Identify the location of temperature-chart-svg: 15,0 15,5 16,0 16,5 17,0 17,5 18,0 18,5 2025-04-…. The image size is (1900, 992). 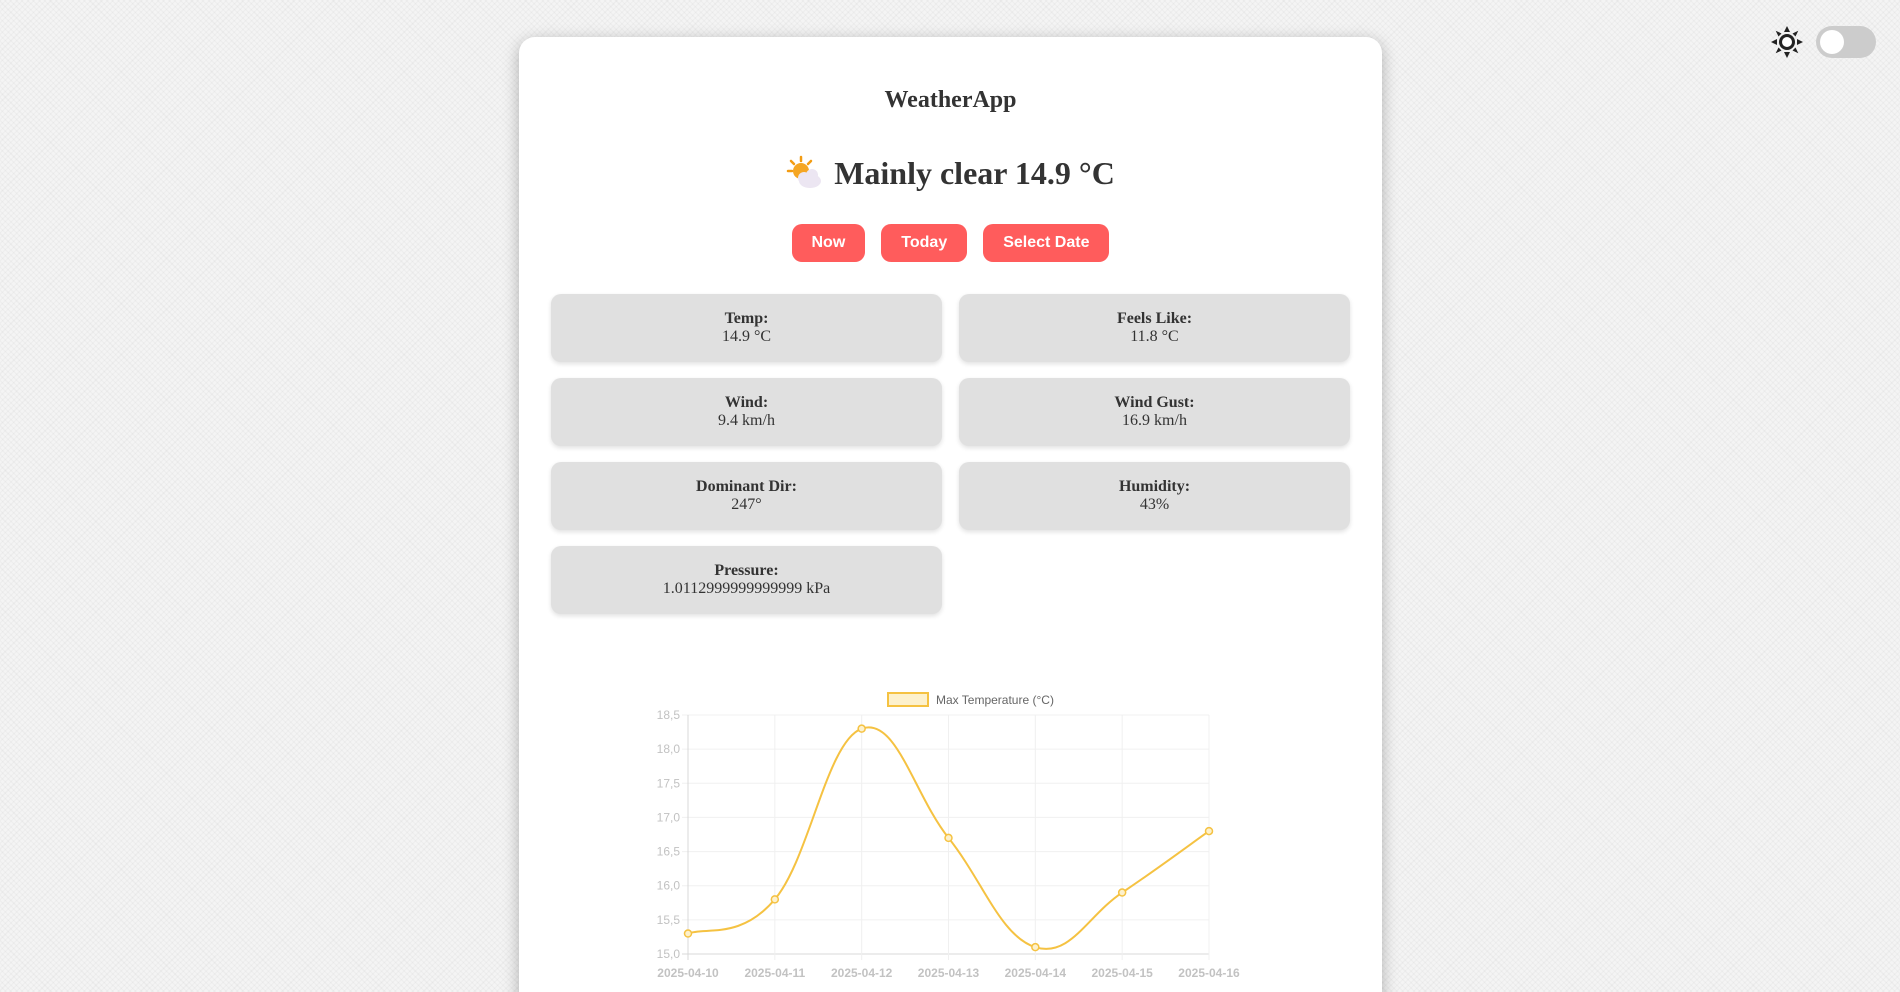
(948, 836).